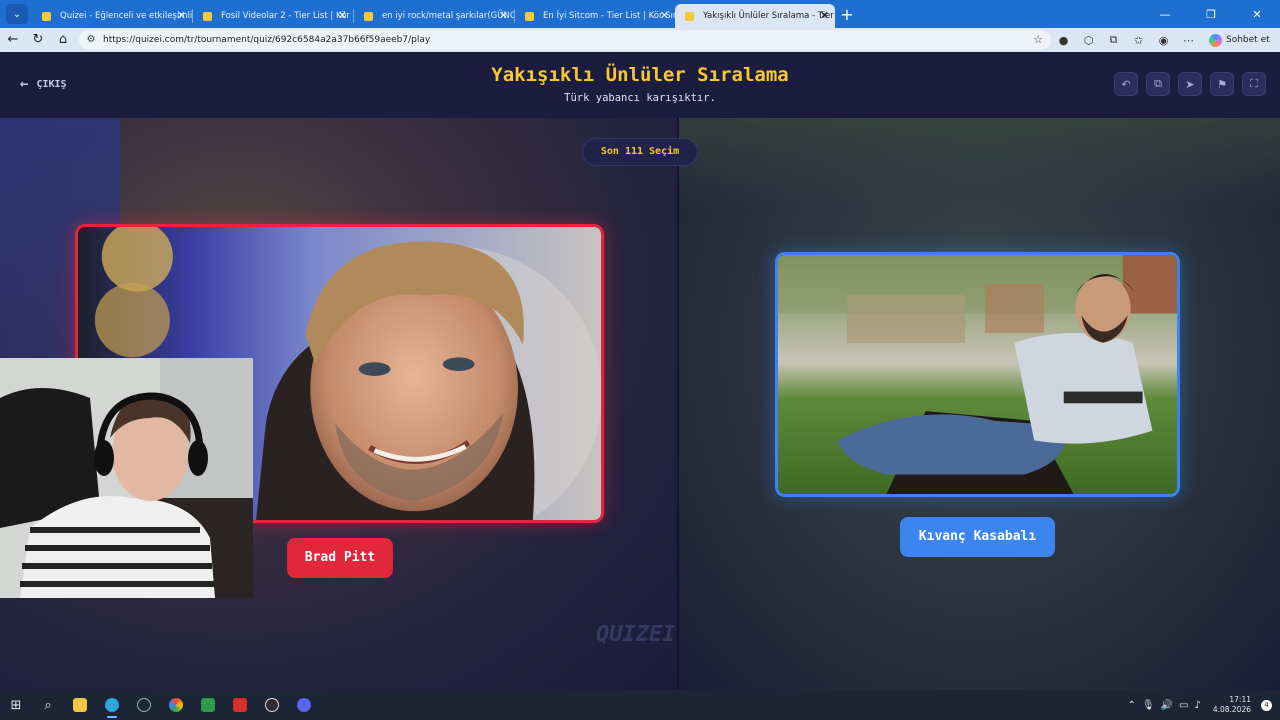 Image resolution: width=1280 pixels, height=720 pixels. Describe the element at coordinates (1138, 40) in the screenshot. I see `favorites-icon: ✩` at that location.